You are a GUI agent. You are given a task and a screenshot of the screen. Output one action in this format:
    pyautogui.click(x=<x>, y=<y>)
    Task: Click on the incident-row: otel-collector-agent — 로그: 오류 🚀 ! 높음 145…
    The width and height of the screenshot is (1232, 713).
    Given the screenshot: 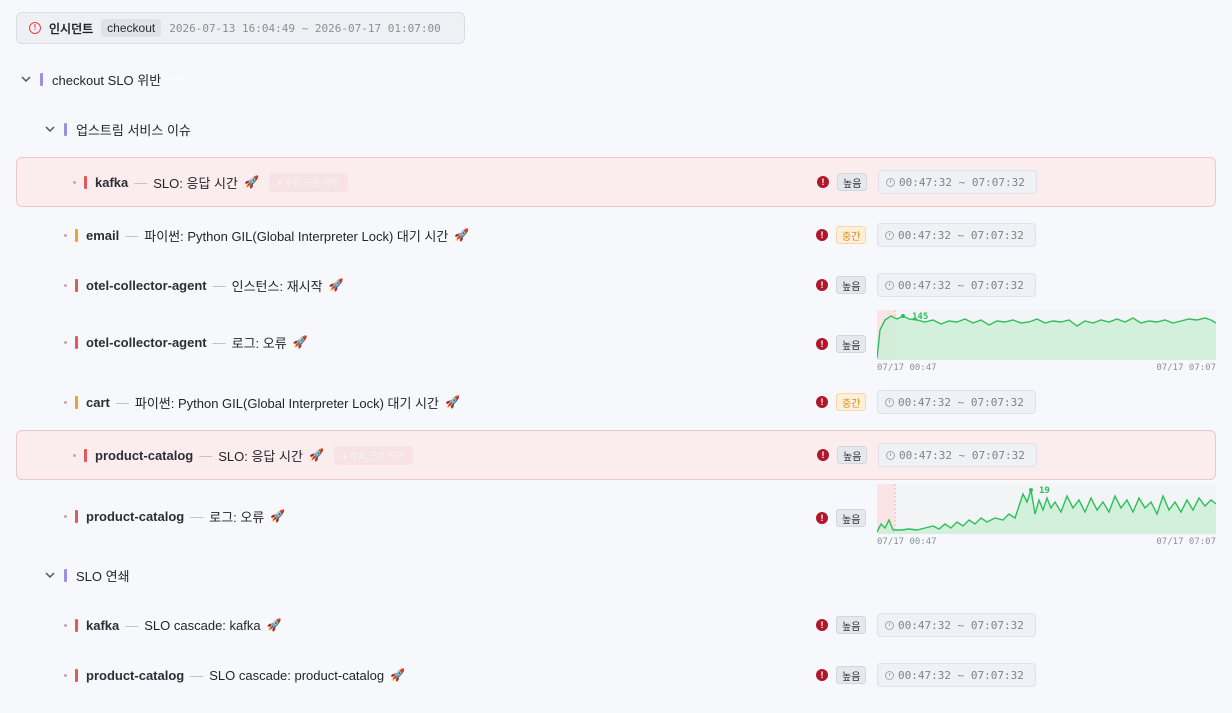 What is the action you would take?
    pyautogui.click(x=616, y=342)
    